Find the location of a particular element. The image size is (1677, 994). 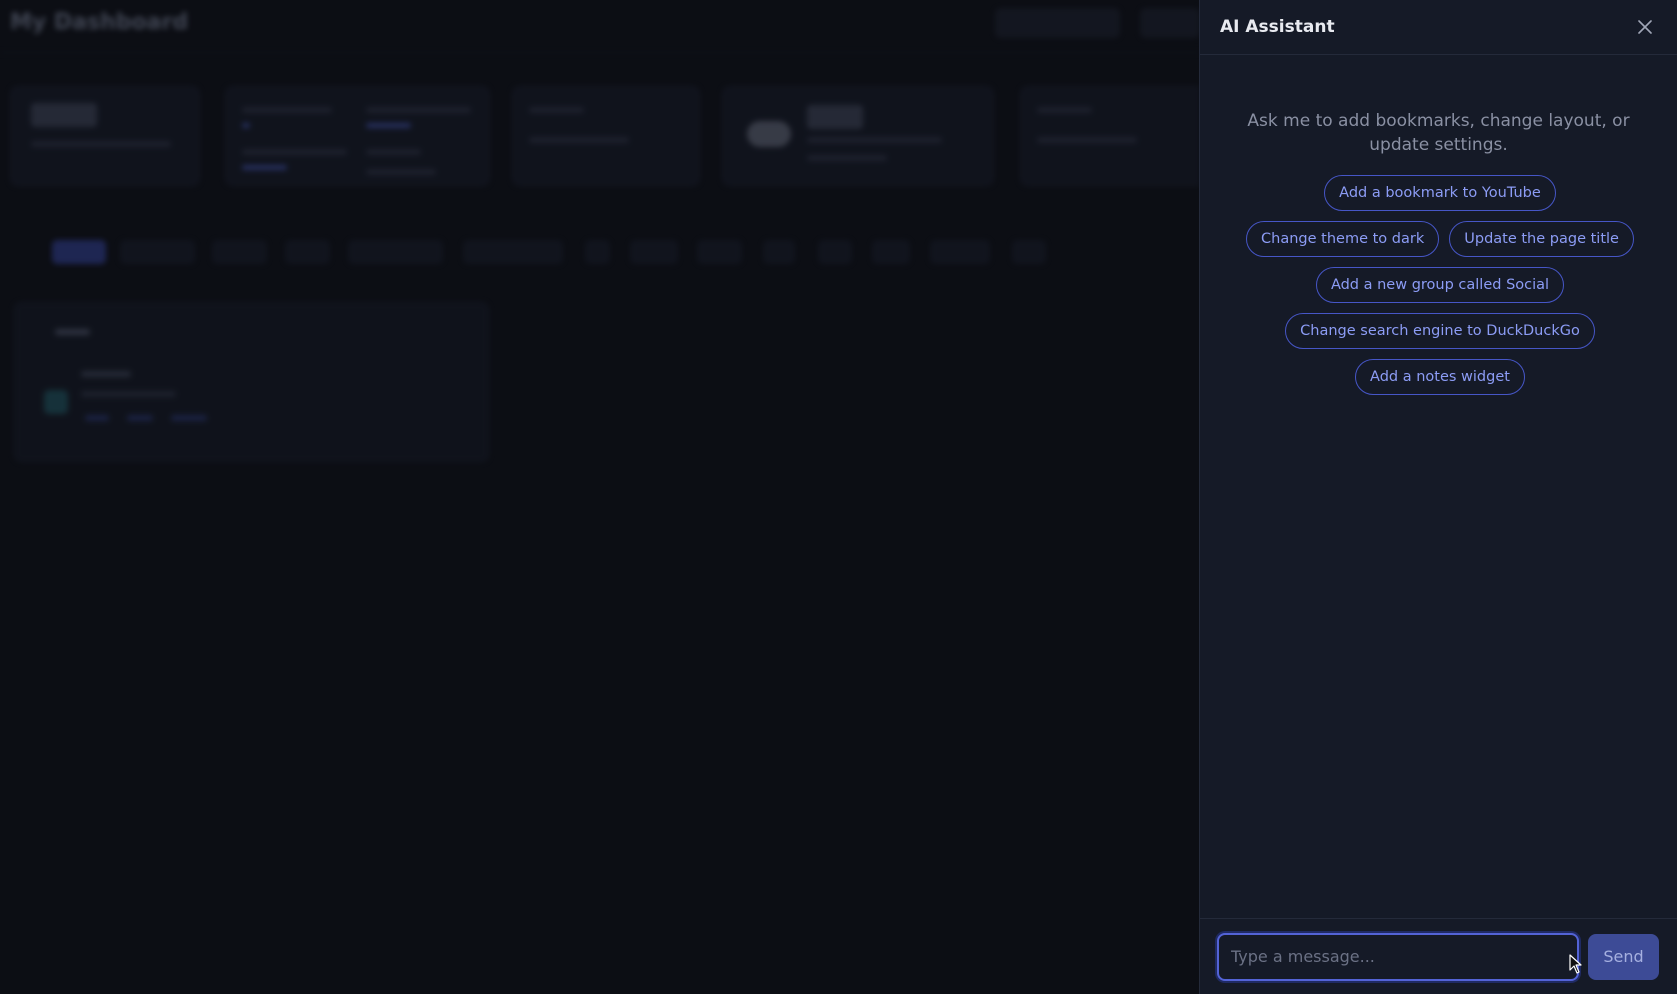

dashboard-search-button is located at coordinates (1057, 23).